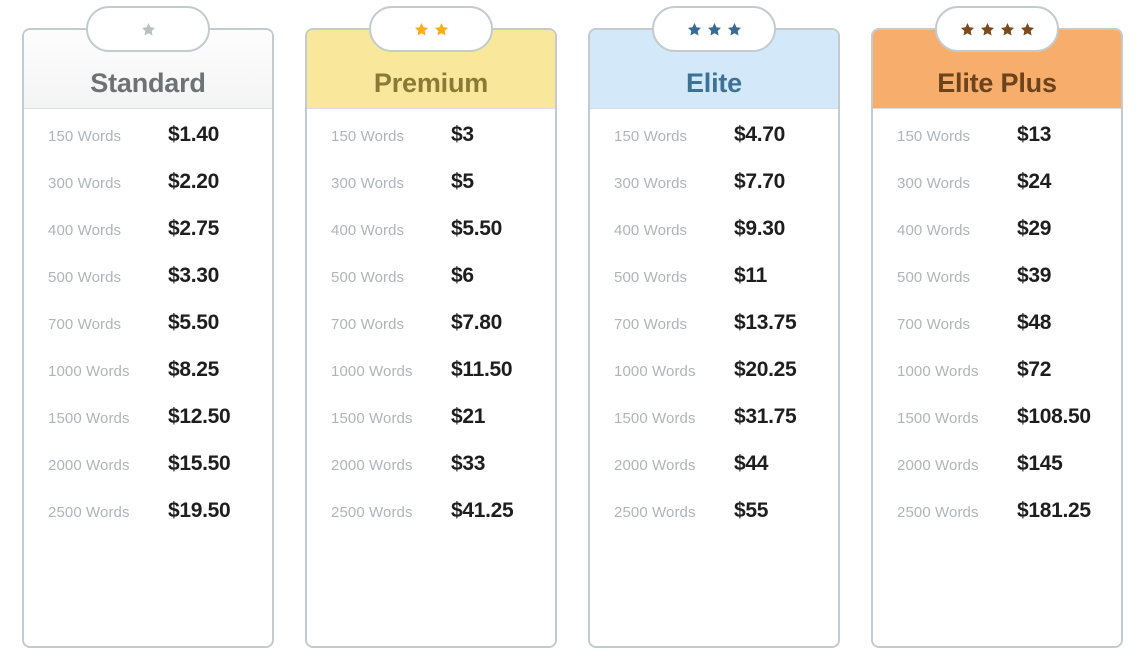  What do you see at coordinates (148, 428) in the screenshot?
I see `price-row: 1500 Words $12.50` at bounding box center [148, 428].